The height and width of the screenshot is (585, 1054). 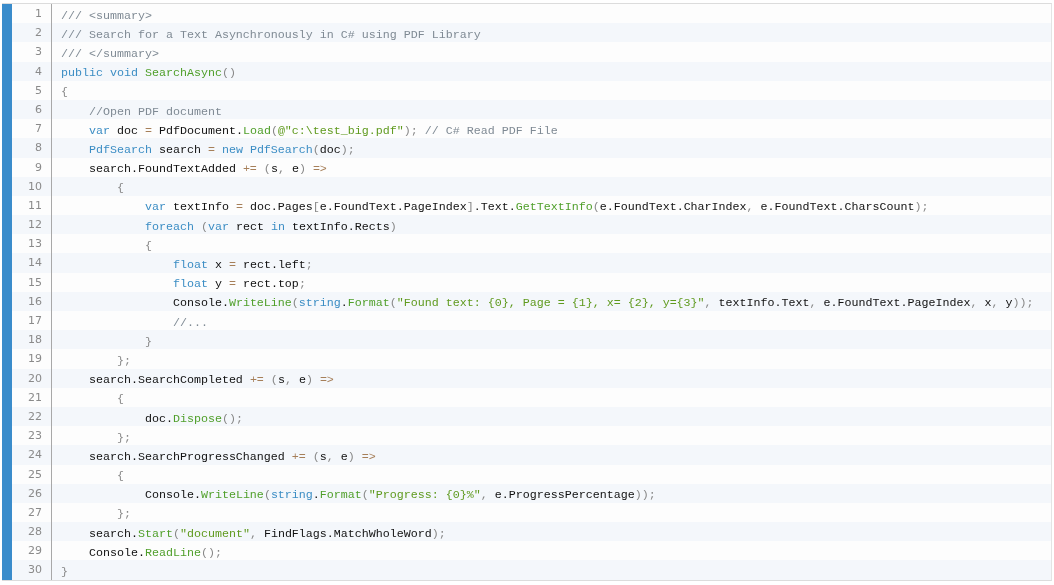 What do you see at coordinates (154, 552) in the screenshot?
I see `code-line: Console.ReadLine();` at bounding box center [154, 552].